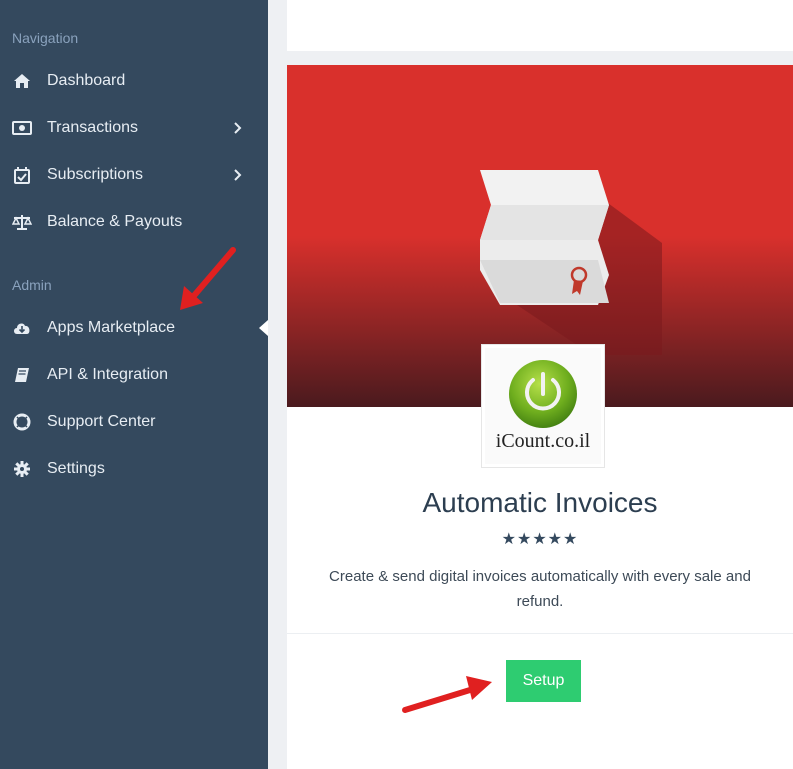 Image resolution: width=793 pixels, height=769 pixels. Describe the element at coordinates (22, 222) in the screenshot. I see `balance-scale-icon` at that location.